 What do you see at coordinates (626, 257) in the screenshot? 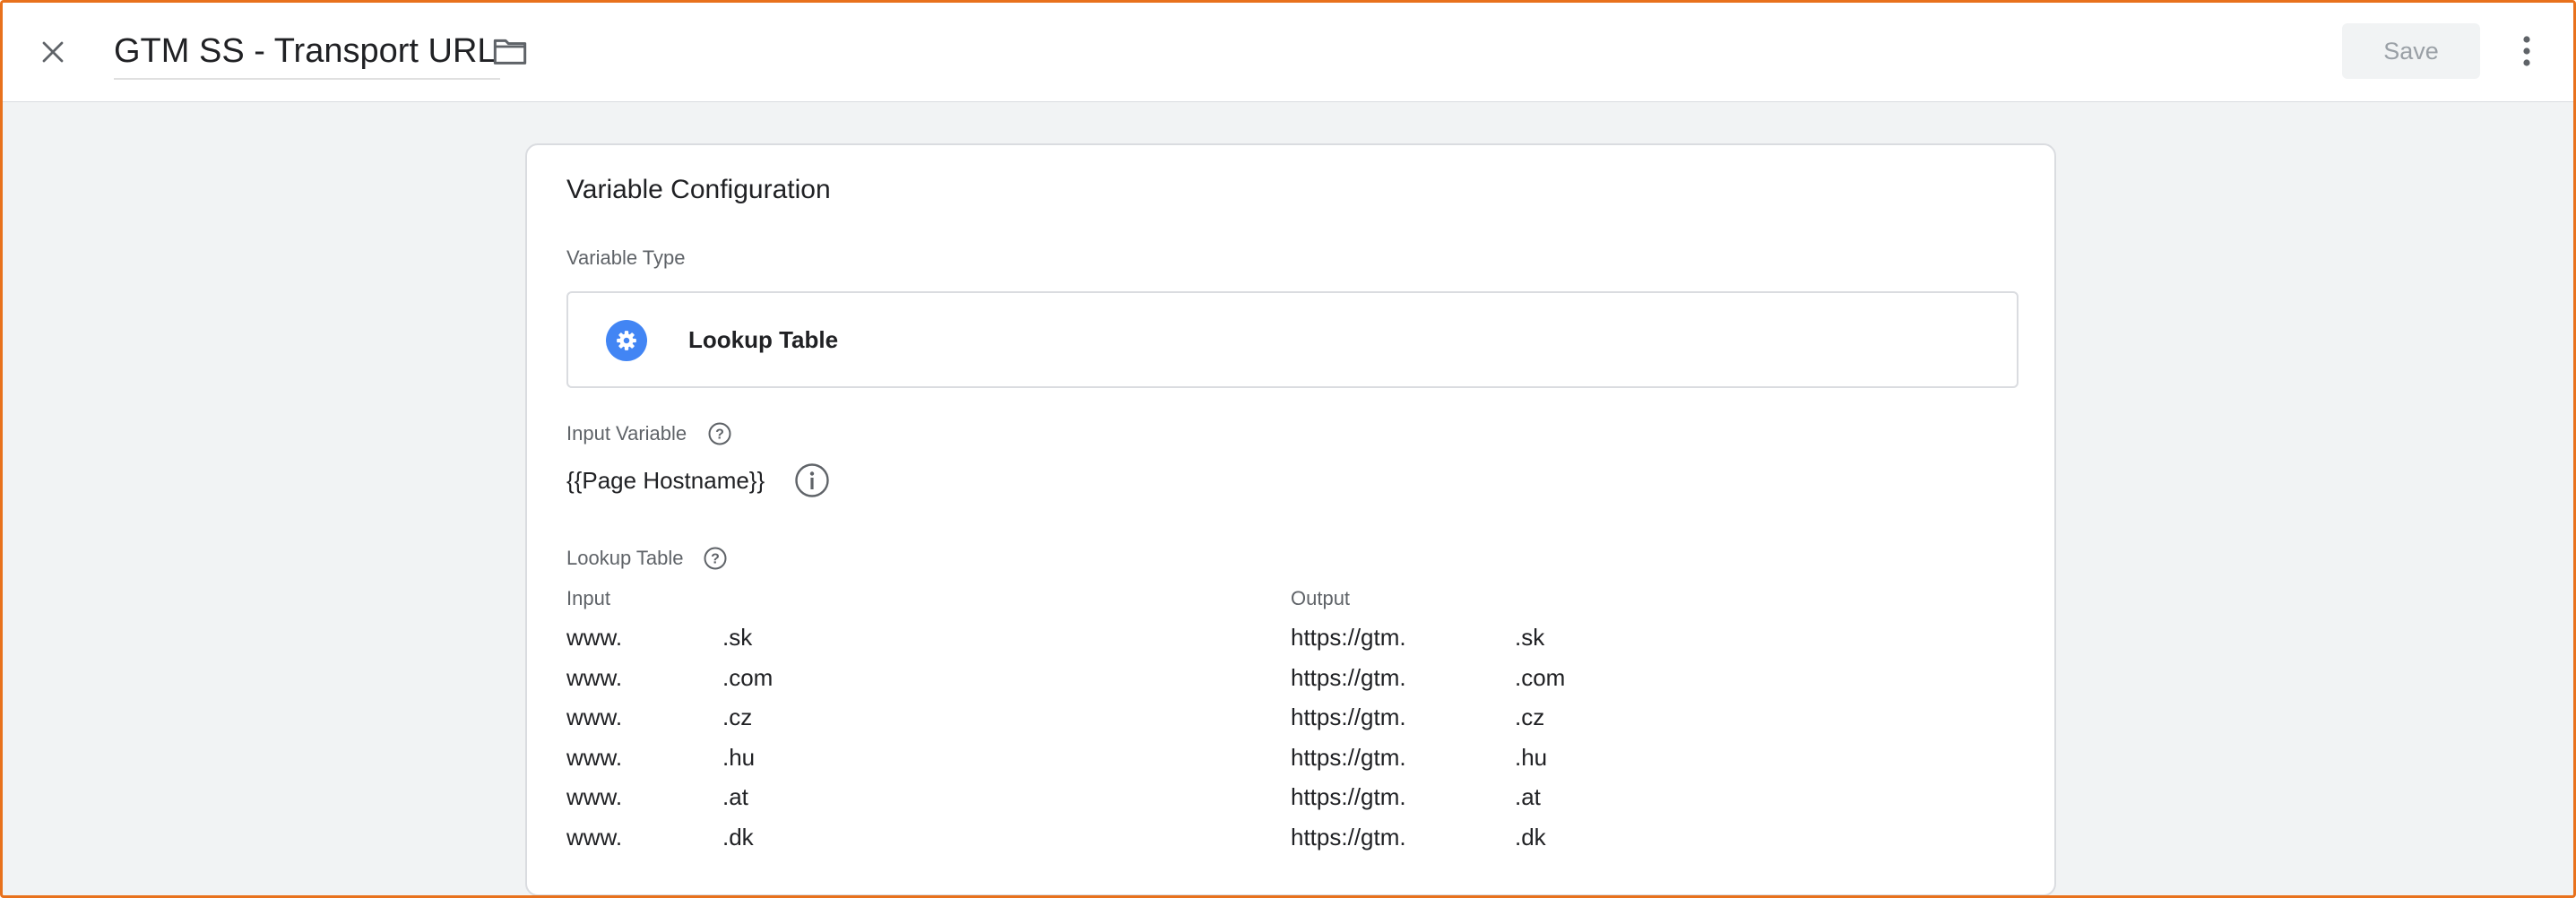
I see `variable-type-label: Variable Type` at bounding box center [626, 257].